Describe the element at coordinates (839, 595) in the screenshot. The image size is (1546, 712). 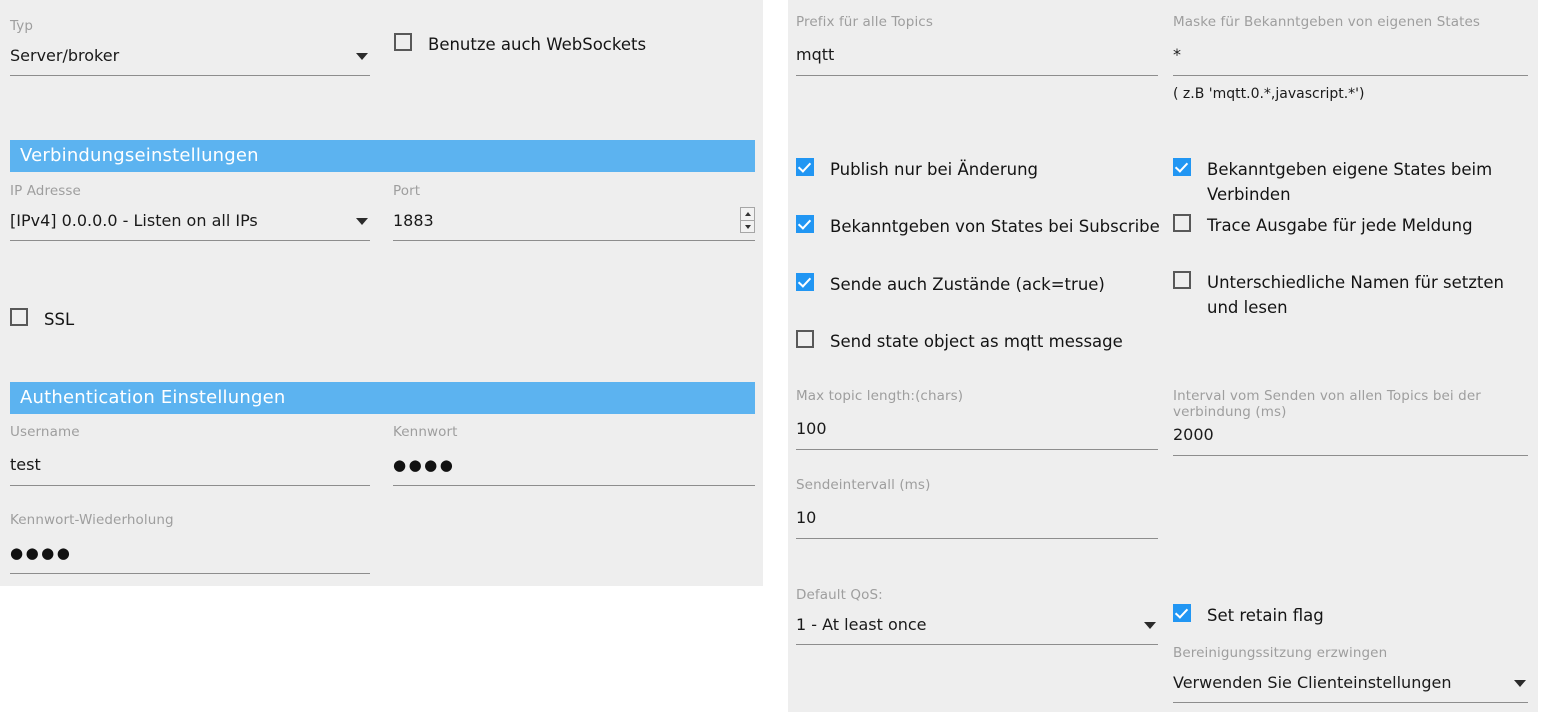
I see `default-qos-label: Default QoS:` at that location.